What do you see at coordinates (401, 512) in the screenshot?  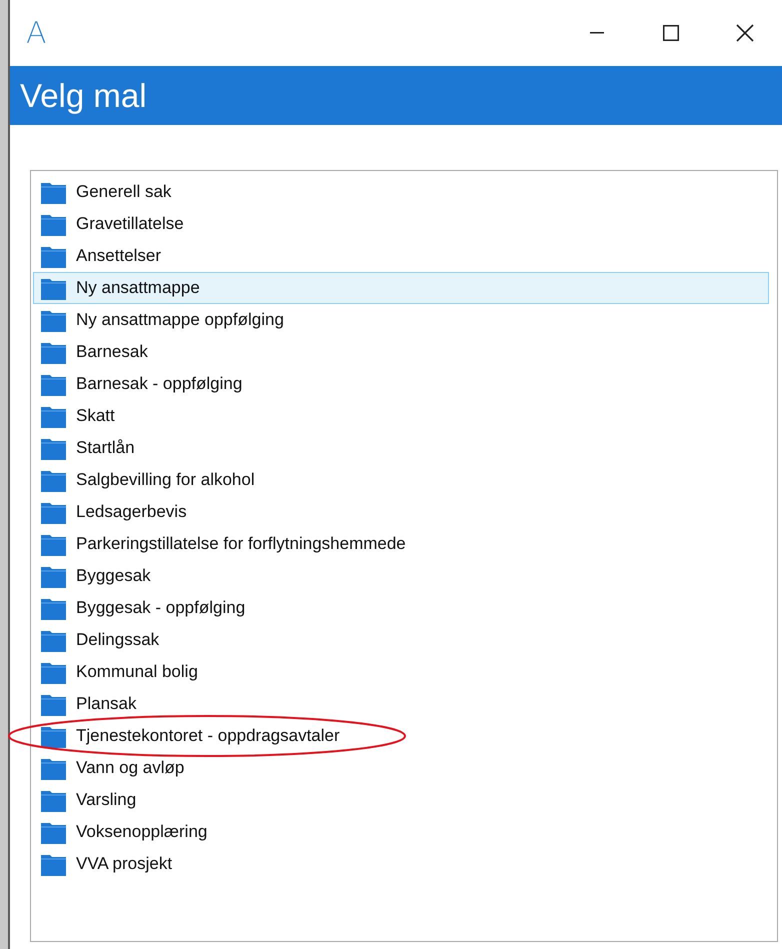 I see `template-item: Ledsagerbevis` at bounding box center [401, 512].